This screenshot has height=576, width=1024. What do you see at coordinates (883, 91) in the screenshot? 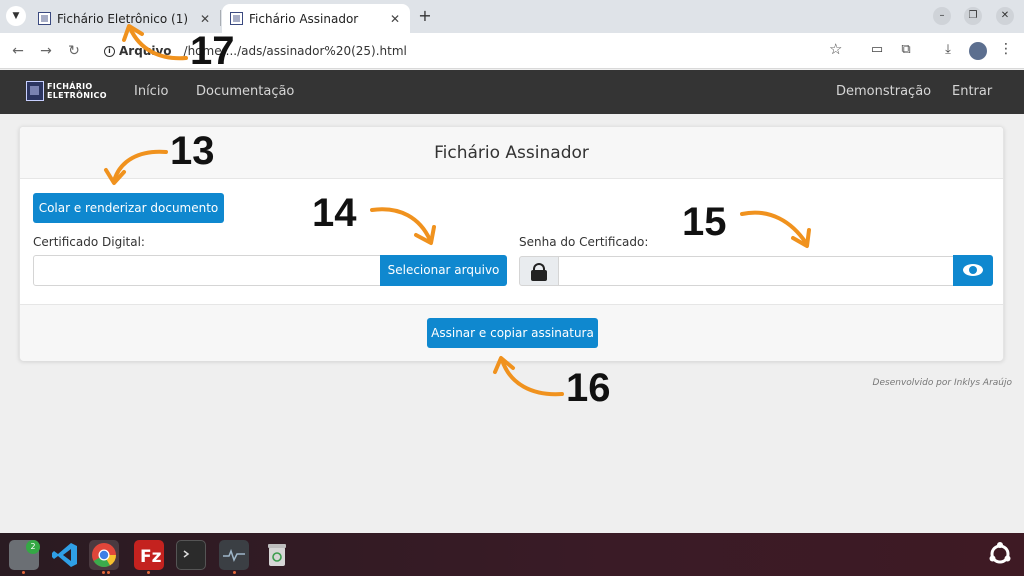
I see `nav-link-demonstracao: Demonstração` at bounding box center [883, 91].